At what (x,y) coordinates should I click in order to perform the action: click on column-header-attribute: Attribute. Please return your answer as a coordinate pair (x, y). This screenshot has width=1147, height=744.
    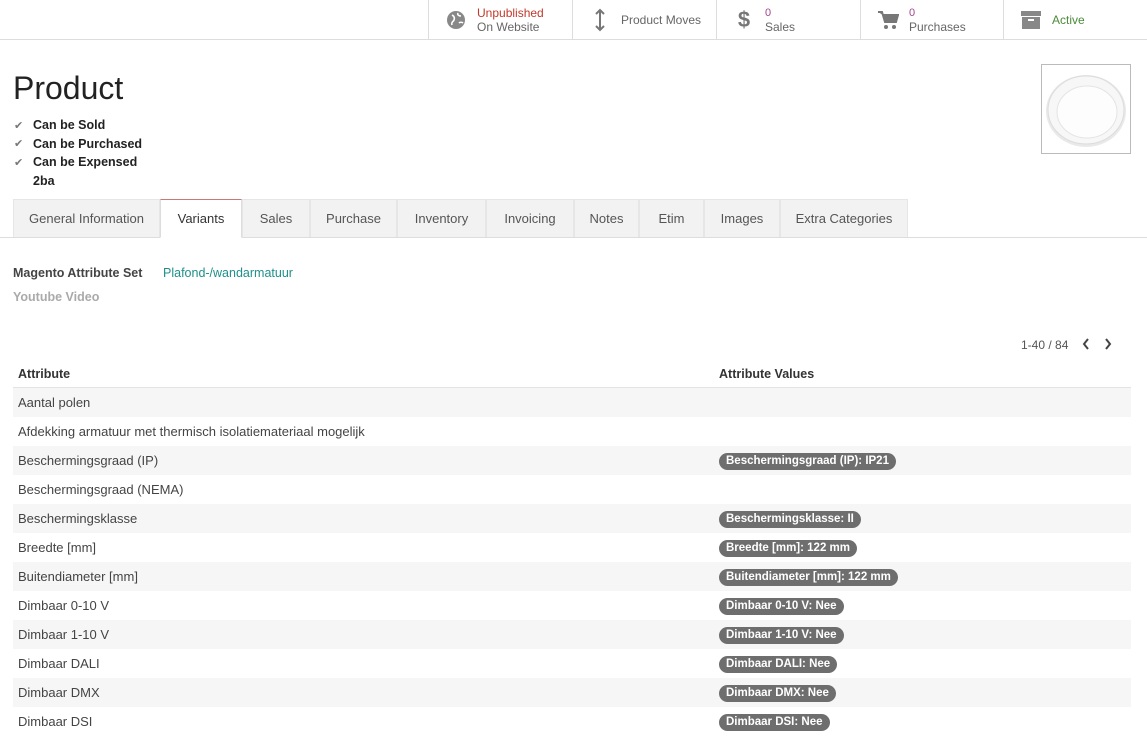
    Looking at the image, I should click on (366, 374).